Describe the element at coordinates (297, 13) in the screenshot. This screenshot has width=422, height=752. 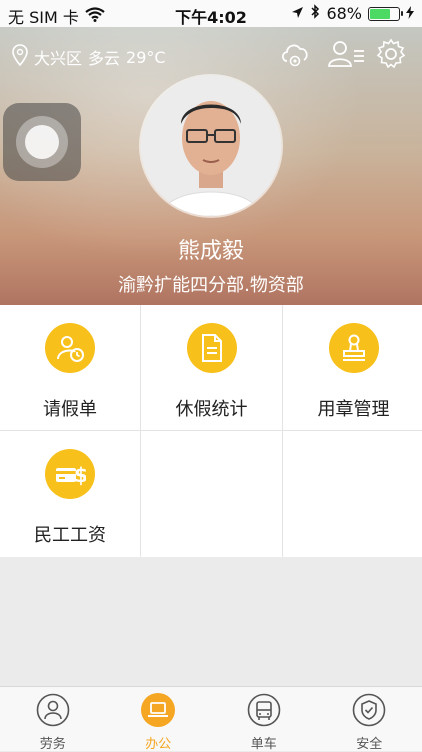
I see `location-arrow-icon` at that location.